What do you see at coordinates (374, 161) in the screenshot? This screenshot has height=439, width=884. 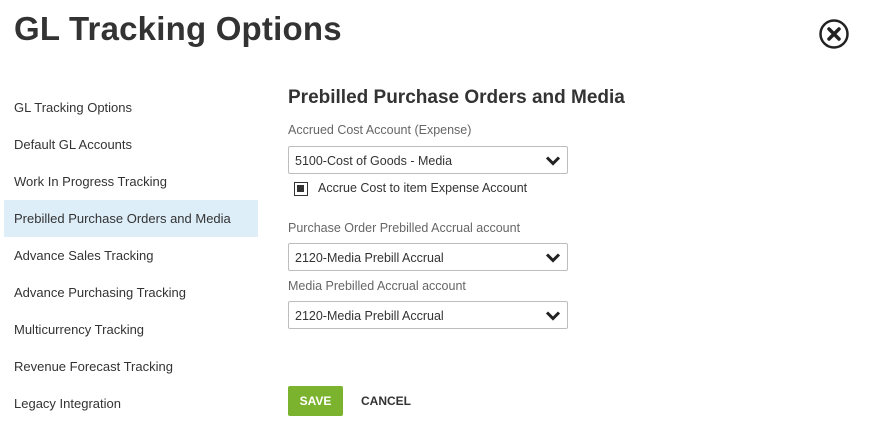 I see `accrued-cost-value: 5100-Cost of Goods - Media` at bounding box center [374, 161].